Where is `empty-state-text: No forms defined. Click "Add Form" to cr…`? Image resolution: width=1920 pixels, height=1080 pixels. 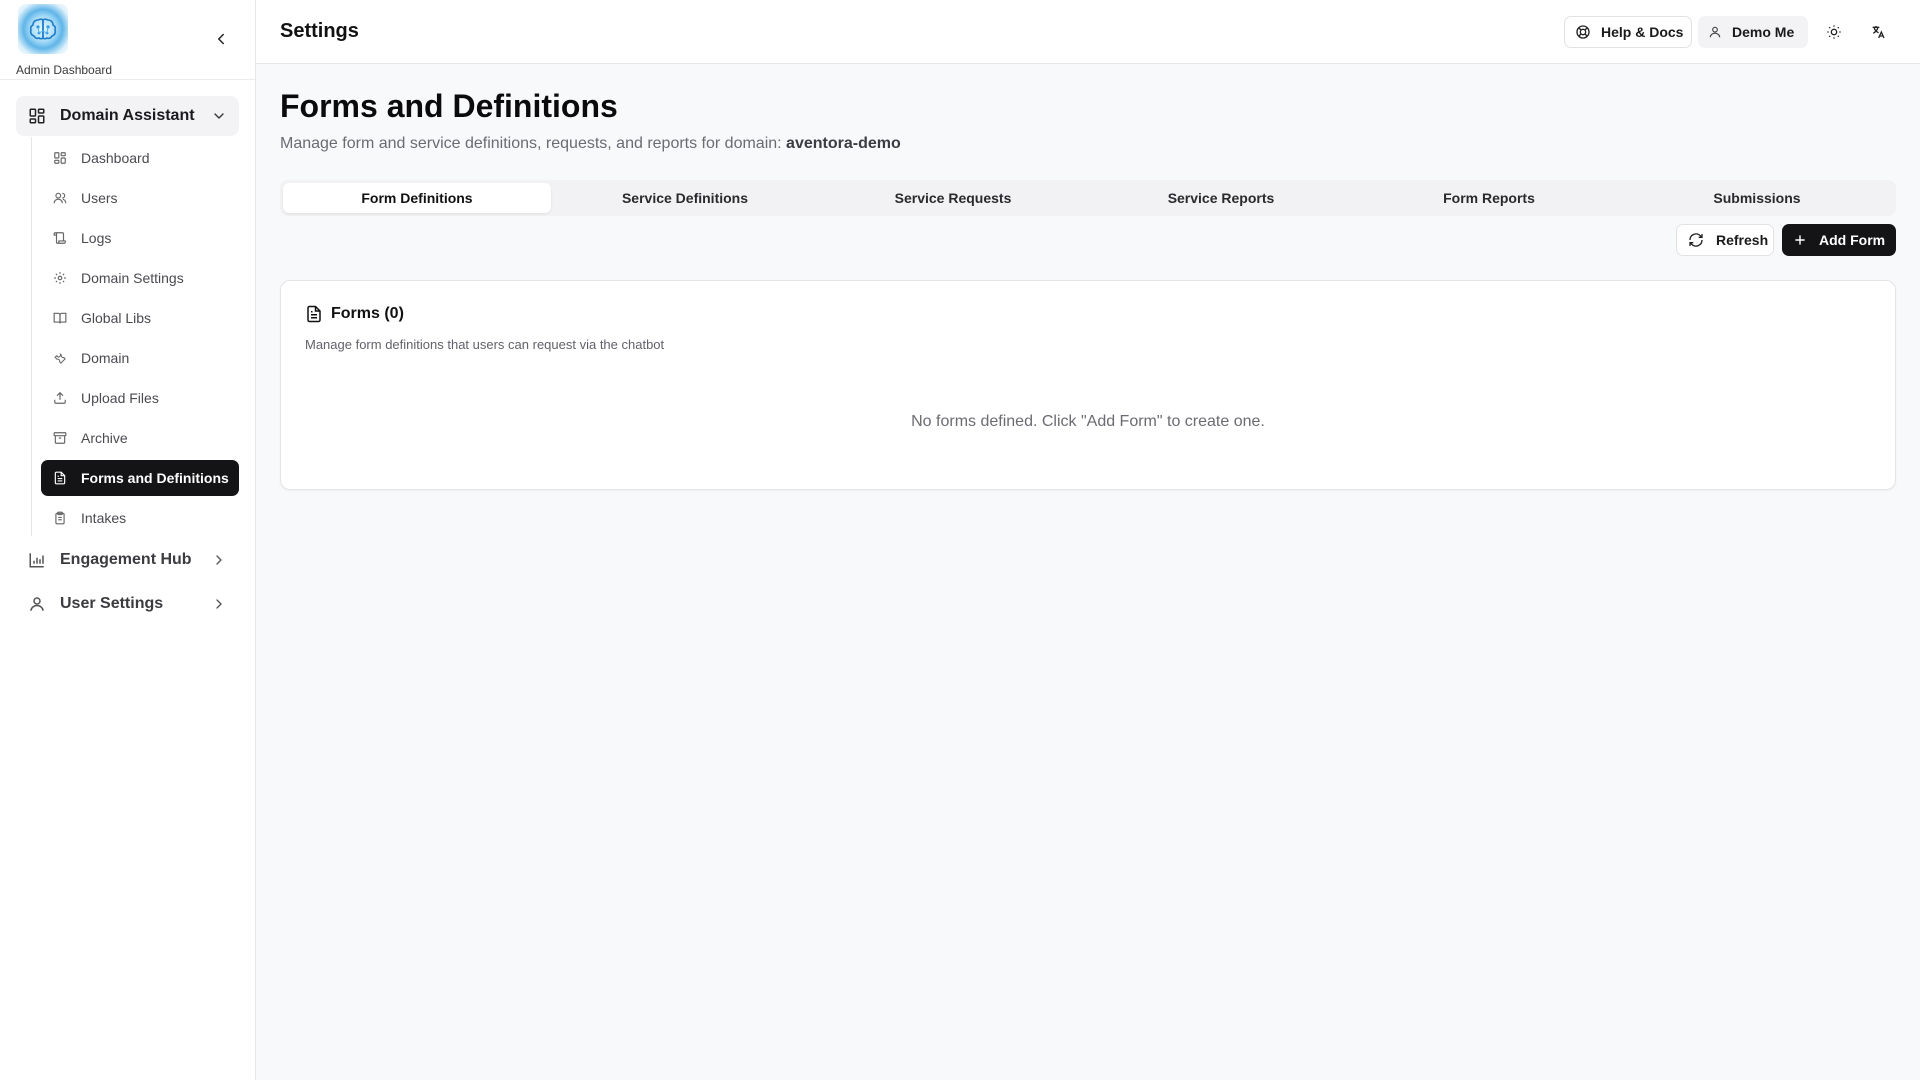 empty-state-text: No forms defined. Click "Add Form" to cr… is located at coordinates (1088, 421).